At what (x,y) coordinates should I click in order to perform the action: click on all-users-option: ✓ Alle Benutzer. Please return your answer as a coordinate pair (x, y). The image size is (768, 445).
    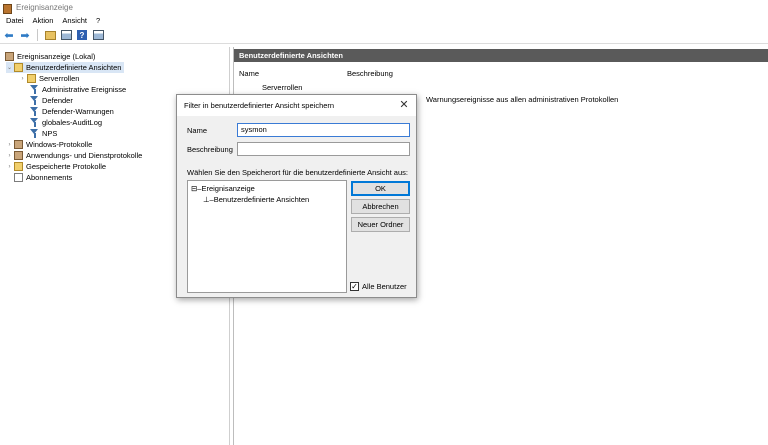
    Looking at the image, I should click on (378, 286).